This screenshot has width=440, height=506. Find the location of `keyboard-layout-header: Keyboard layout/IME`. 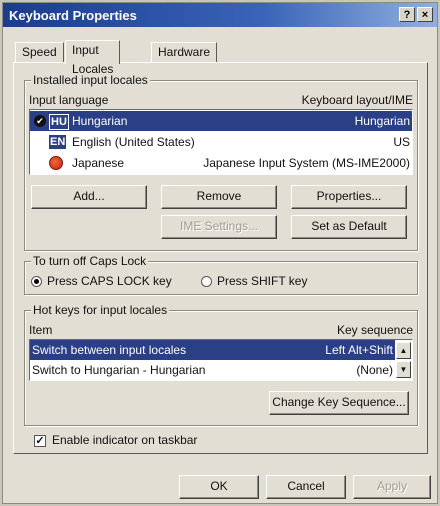

keyboard-layout-header: Keyboard layout/IME is located at coordinates (357, 100).